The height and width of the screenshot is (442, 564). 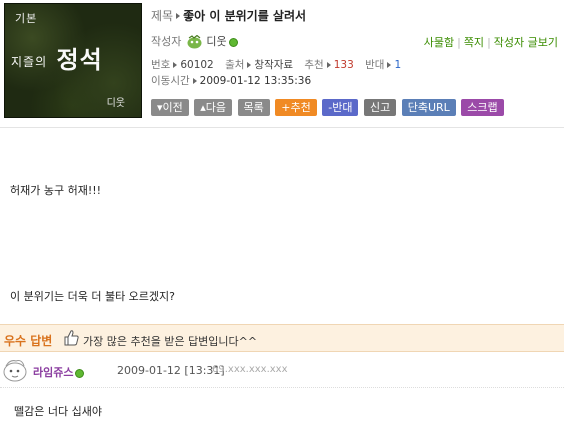 I want to click on author-label: 작성자, so click(x=166, y=41).